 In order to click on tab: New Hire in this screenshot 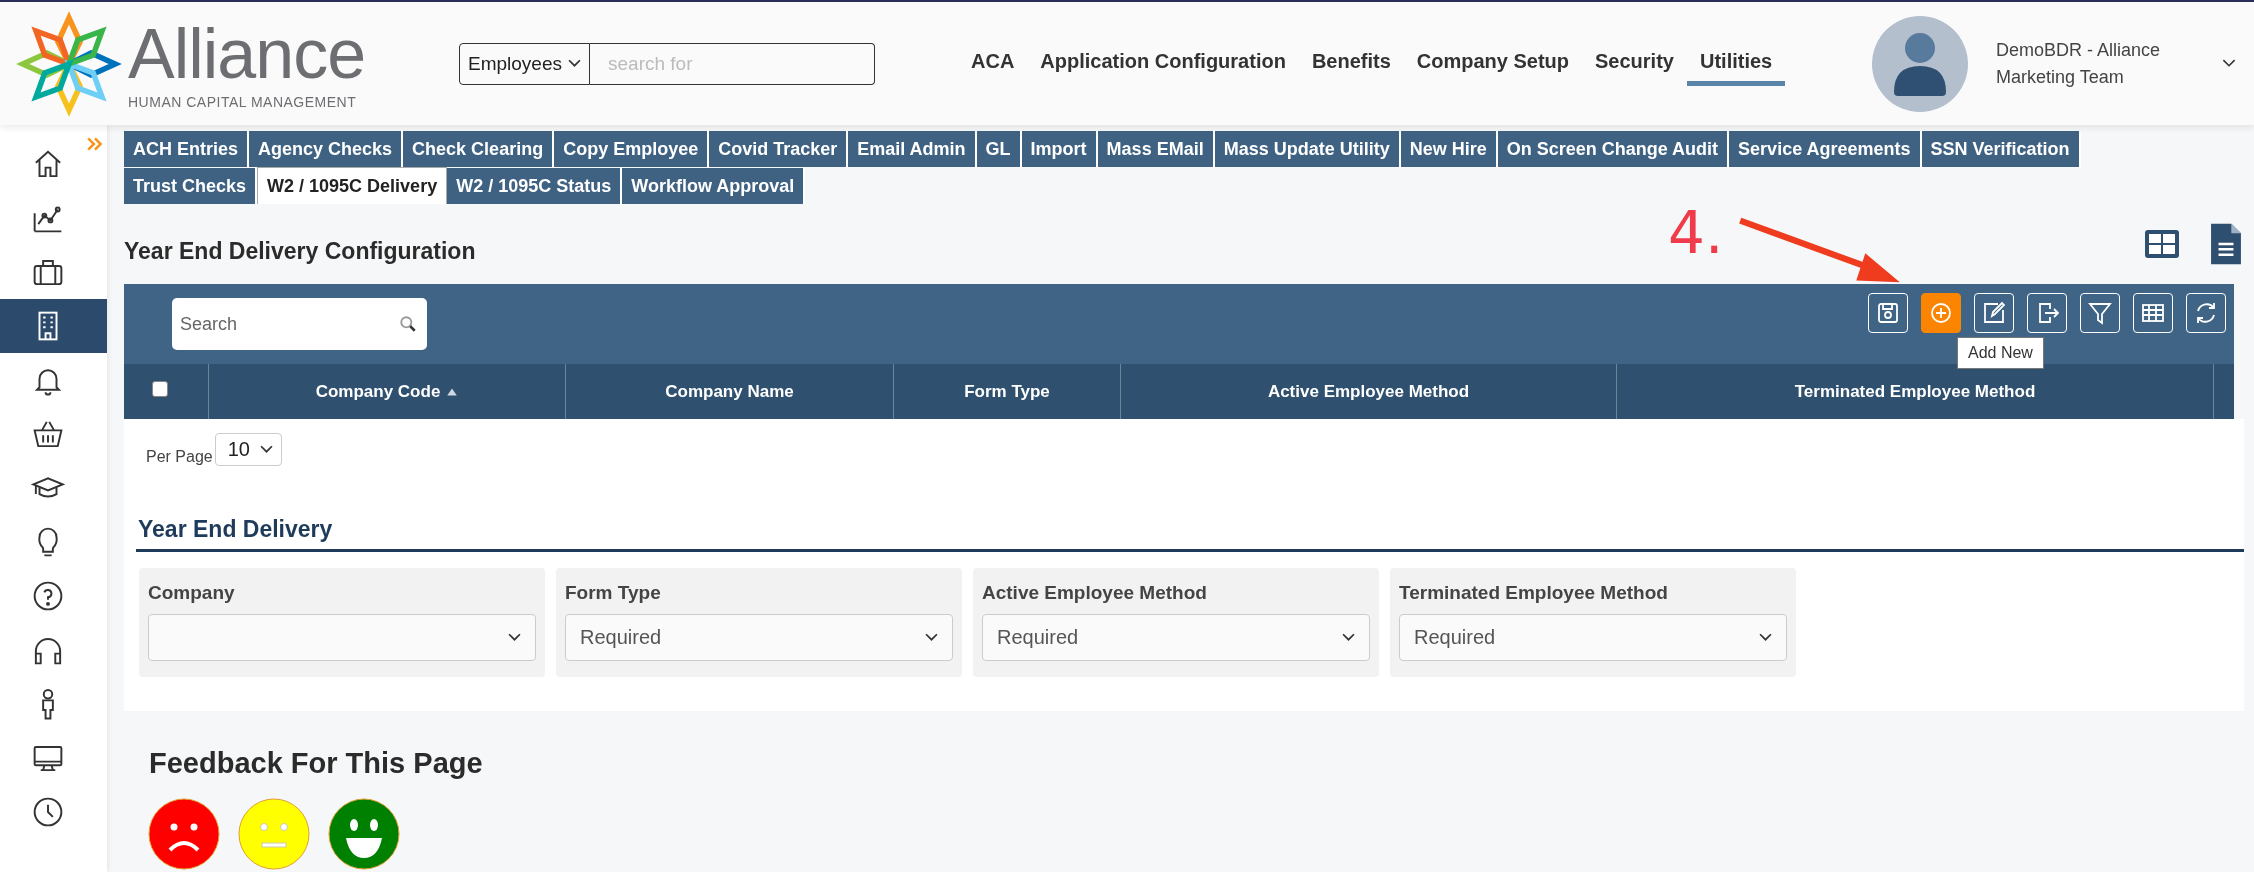, I will do `click(1449, 149)`.